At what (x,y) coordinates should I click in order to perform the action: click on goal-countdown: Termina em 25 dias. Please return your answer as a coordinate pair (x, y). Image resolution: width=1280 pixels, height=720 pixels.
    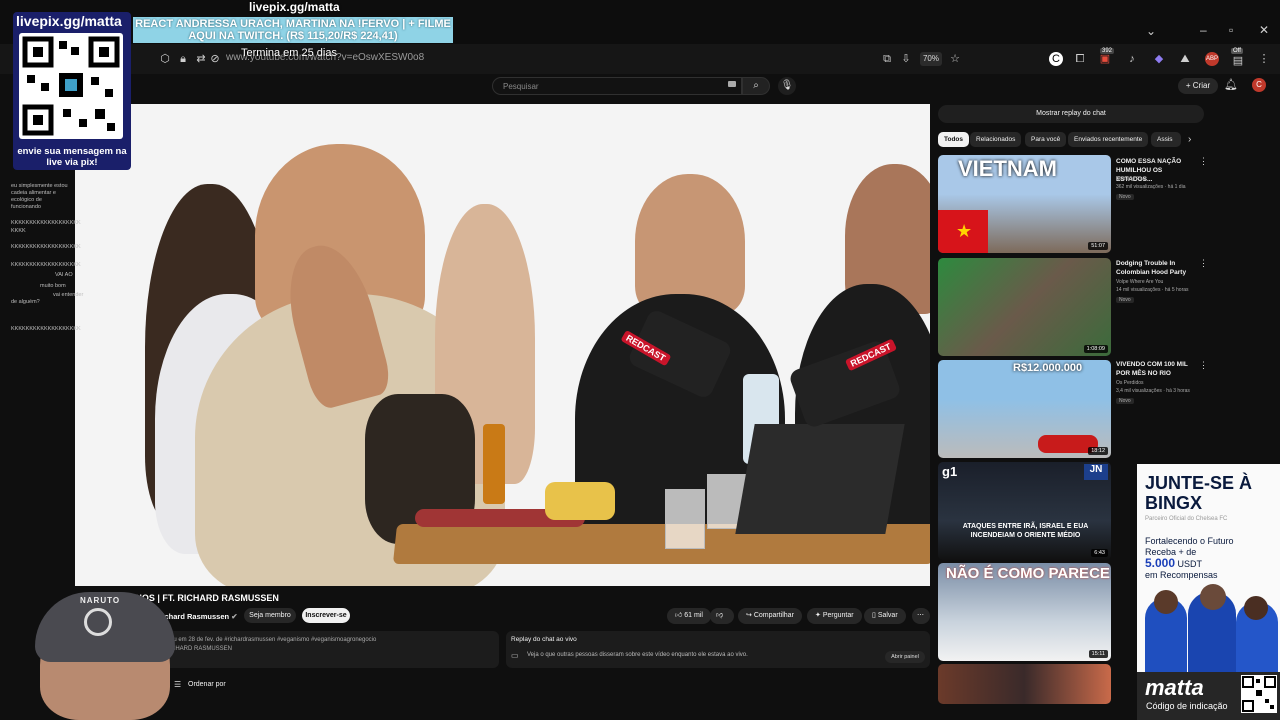
    Looking at the image, I should click on (289, 53).